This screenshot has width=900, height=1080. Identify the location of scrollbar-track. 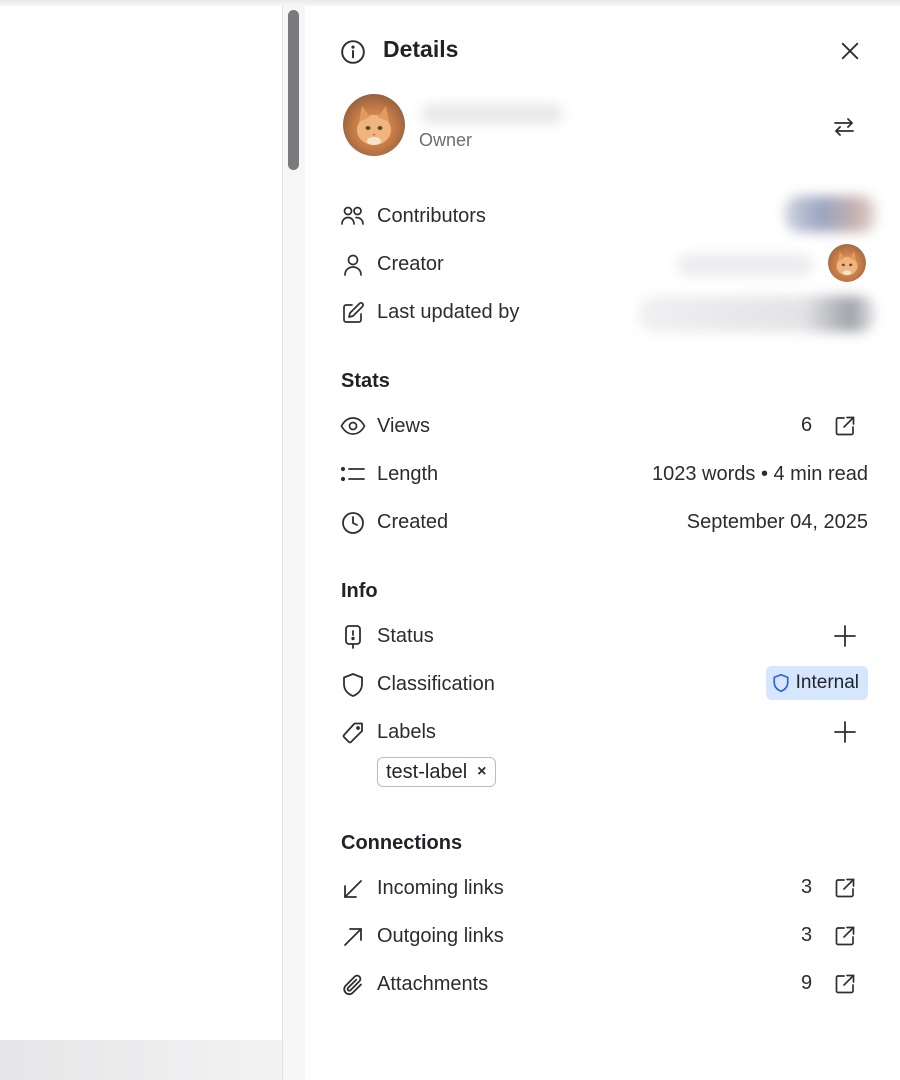
(294, 543).